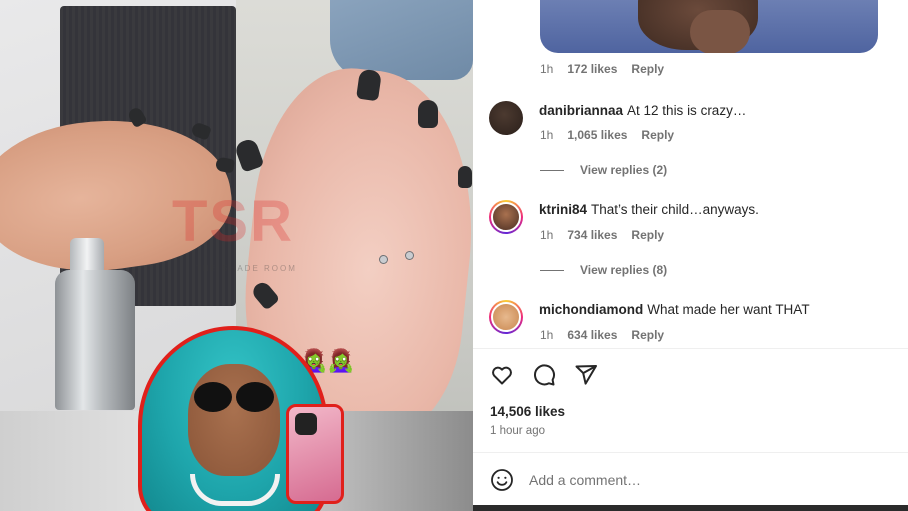  Describe the element at coordinates (502, 375) in the screenshot. I see `heart-icon` at that location.